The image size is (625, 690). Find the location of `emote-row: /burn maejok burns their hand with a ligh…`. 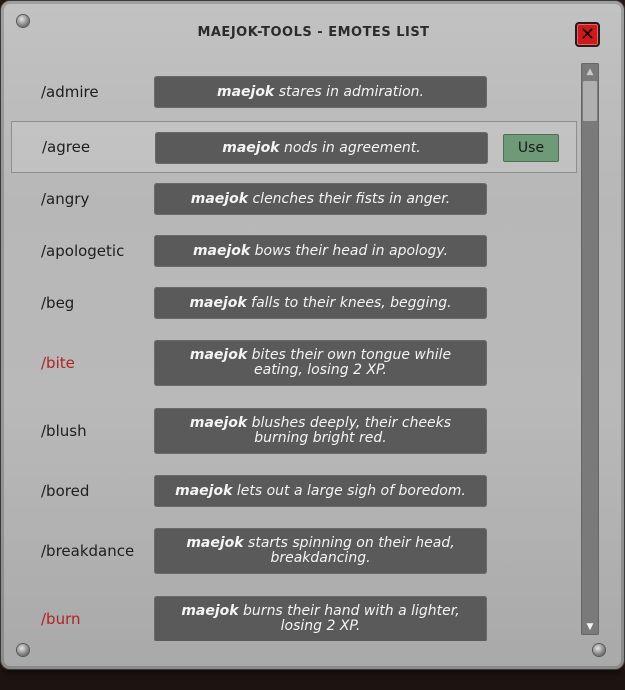

emote-row: /burn maejok burns their hand with a ligh… is located at coordinates (294, 613).